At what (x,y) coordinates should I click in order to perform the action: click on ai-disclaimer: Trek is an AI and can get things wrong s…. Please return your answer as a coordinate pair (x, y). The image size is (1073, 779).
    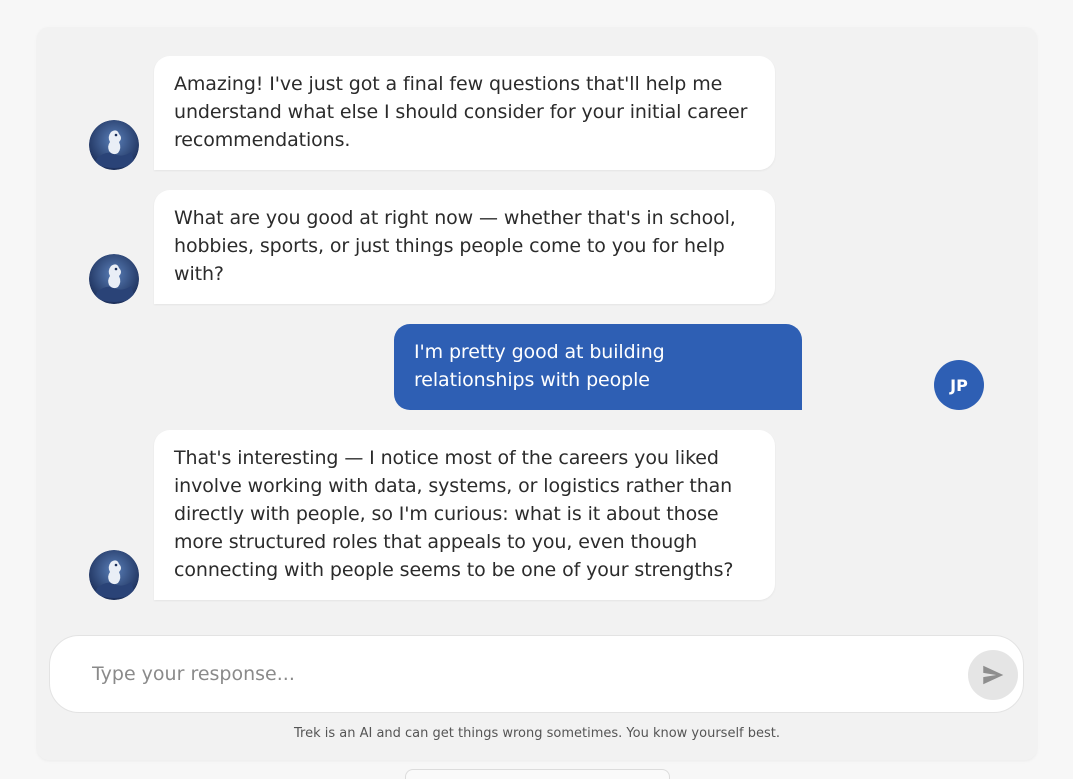
    Looking at the image, I should click on (537, 733).